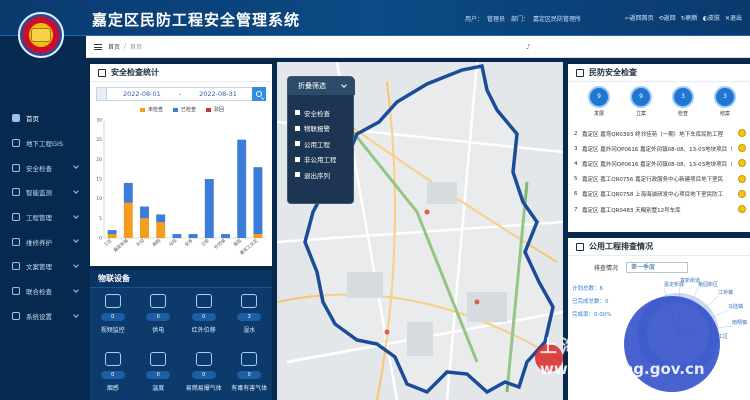  Describe the element at coordinates (39, 316) in the screenshot. I see `sidebar-item-label: 系统设置` at that location.